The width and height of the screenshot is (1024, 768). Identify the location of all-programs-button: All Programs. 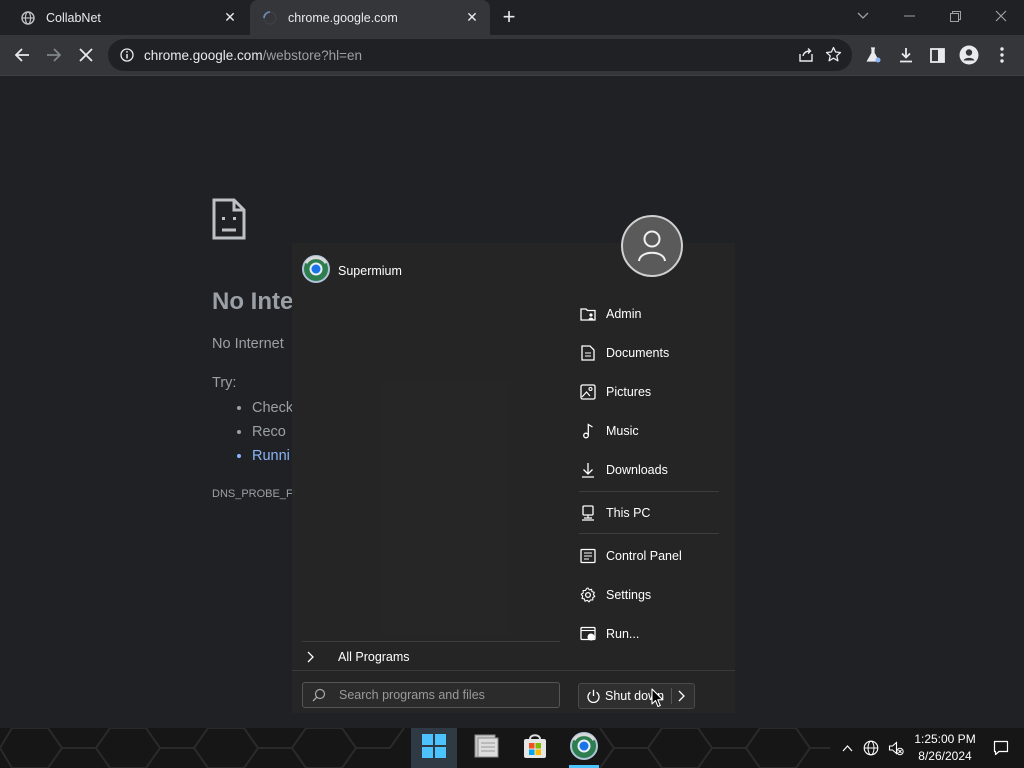
(356, 657).